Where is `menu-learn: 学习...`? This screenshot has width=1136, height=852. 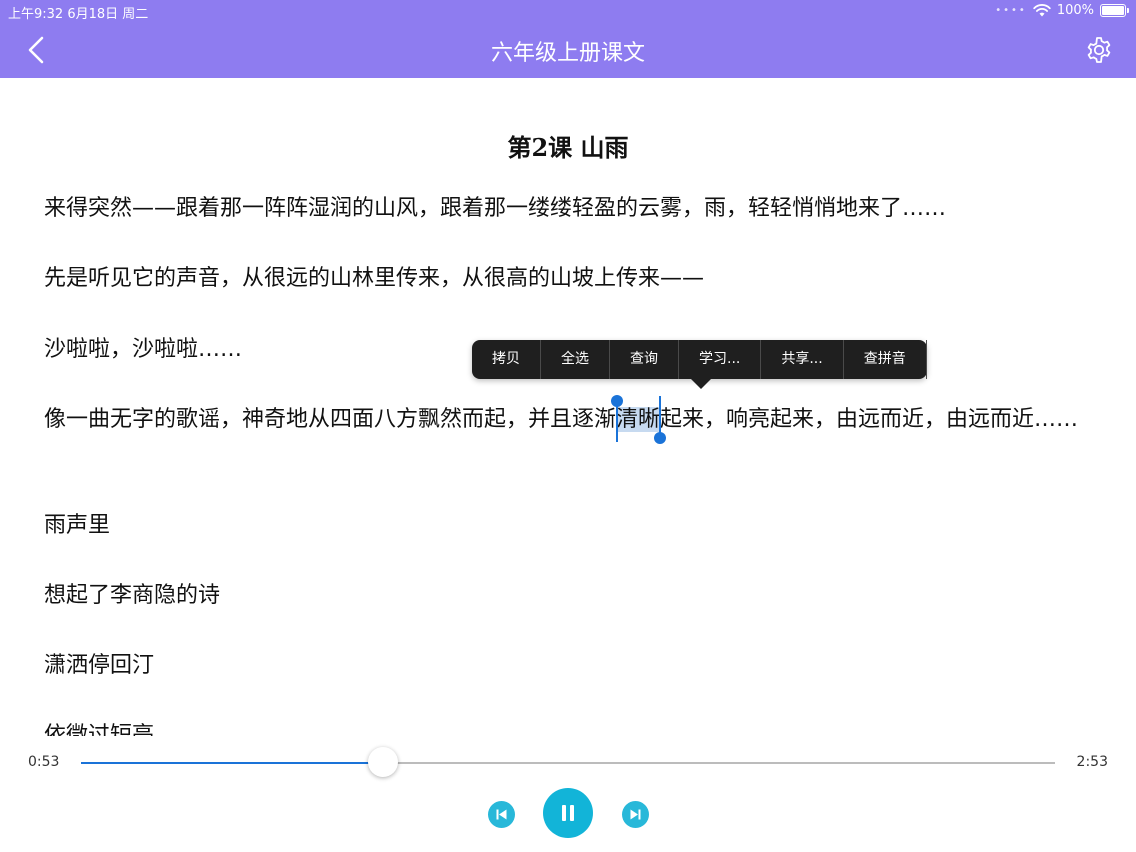 menu-learn: 学习... is located at coordinates (720, 359).